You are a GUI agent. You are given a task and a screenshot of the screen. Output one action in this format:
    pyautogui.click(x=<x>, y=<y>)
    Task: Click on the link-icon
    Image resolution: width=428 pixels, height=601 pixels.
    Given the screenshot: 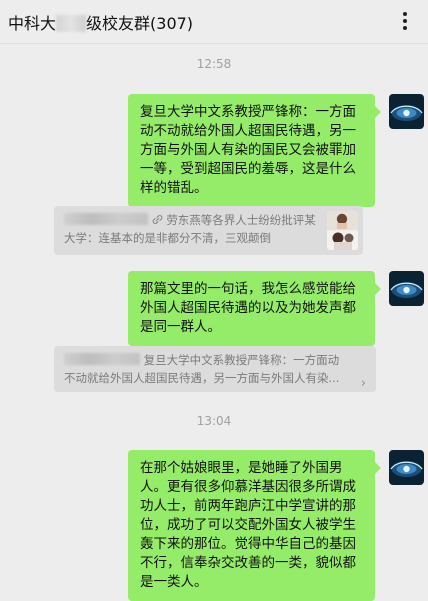 What is the action you would take?
    pyautogui.click(x=157, y=219)
    